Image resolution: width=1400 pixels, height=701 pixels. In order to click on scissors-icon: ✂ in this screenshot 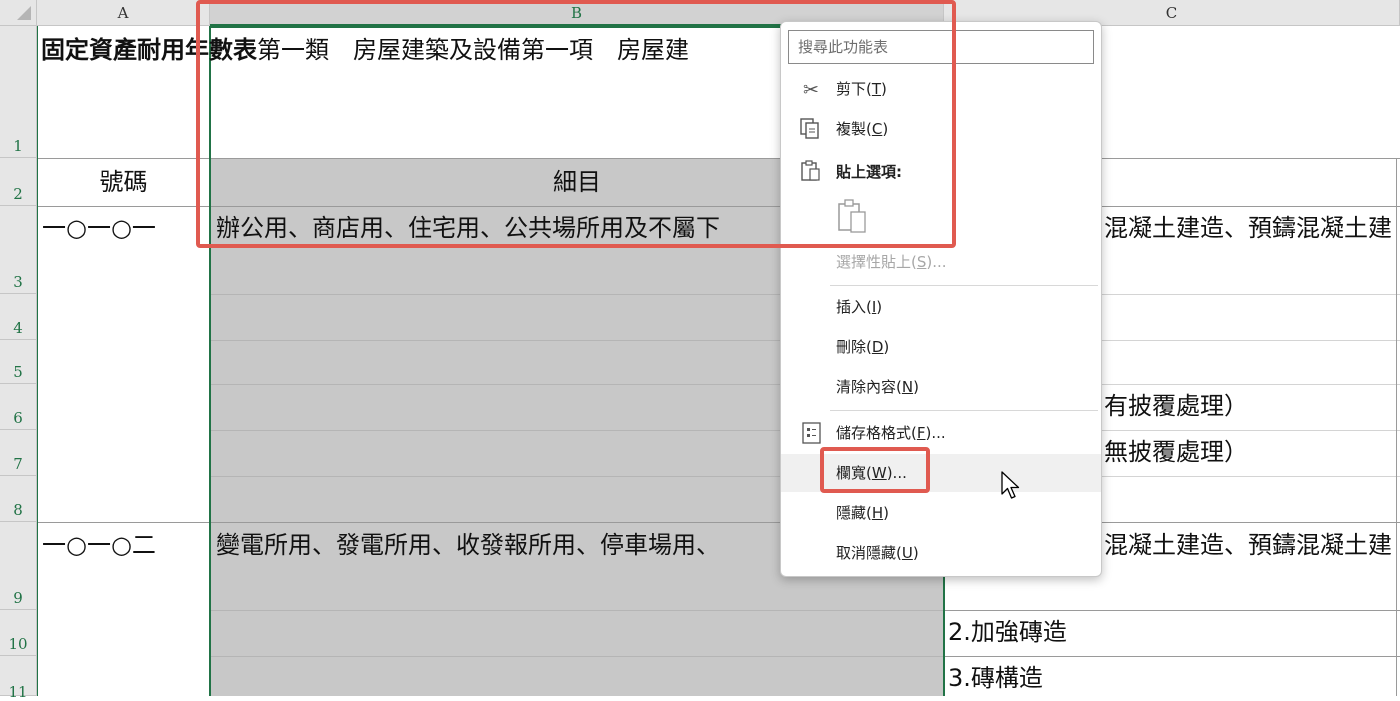, I will do `click(811, 90)`.